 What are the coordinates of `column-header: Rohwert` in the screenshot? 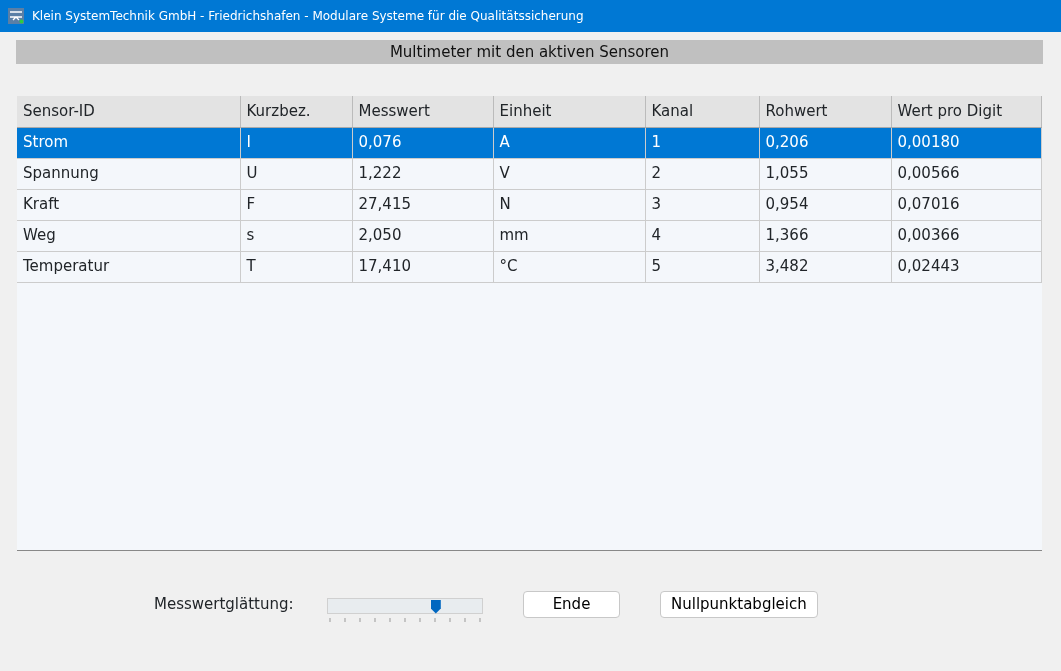 It's located at (825, 111).